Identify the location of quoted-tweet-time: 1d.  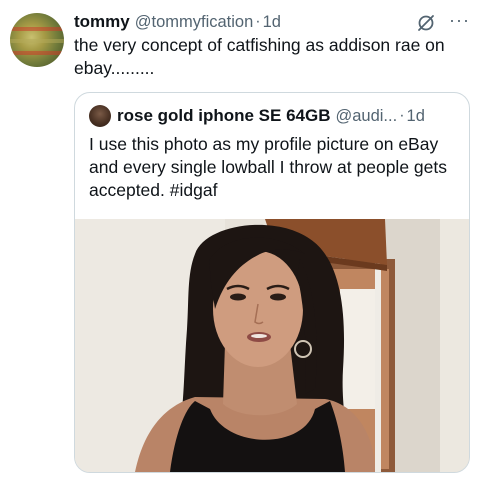
(416, 116).